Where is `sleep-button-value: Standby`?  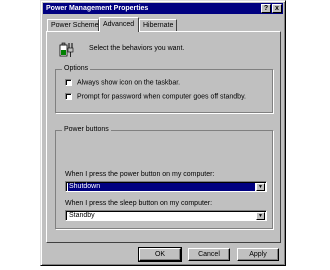
sleep-button-value: Standby is located at coordinates (82, 215).